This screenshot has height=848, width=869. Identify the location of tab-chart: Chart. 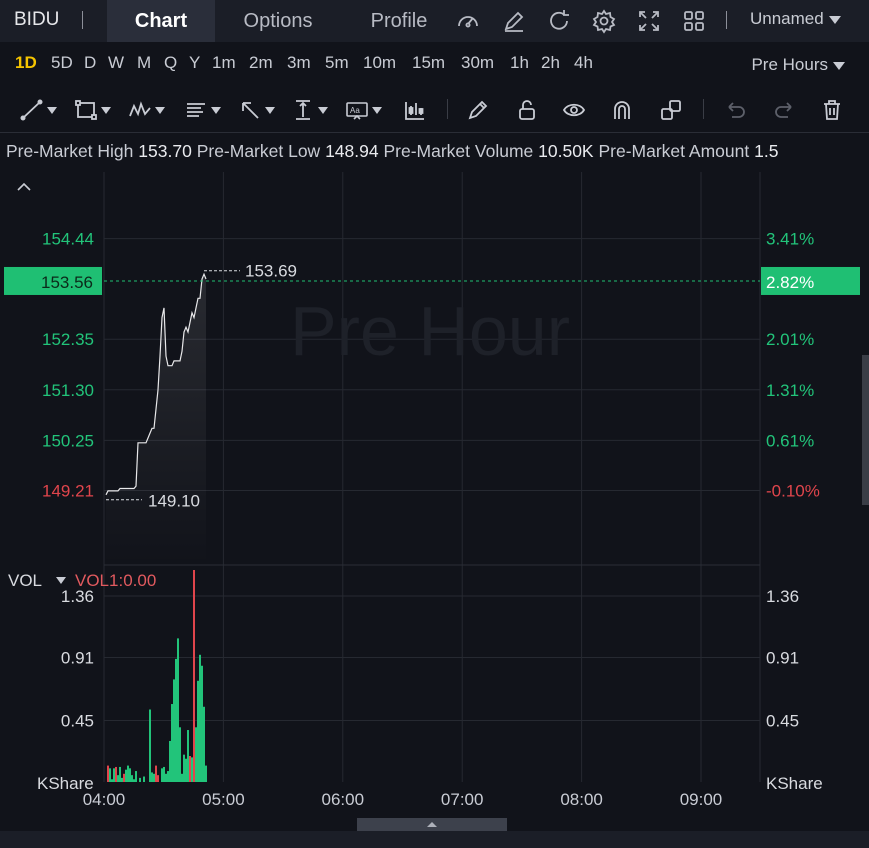
(161, 21).